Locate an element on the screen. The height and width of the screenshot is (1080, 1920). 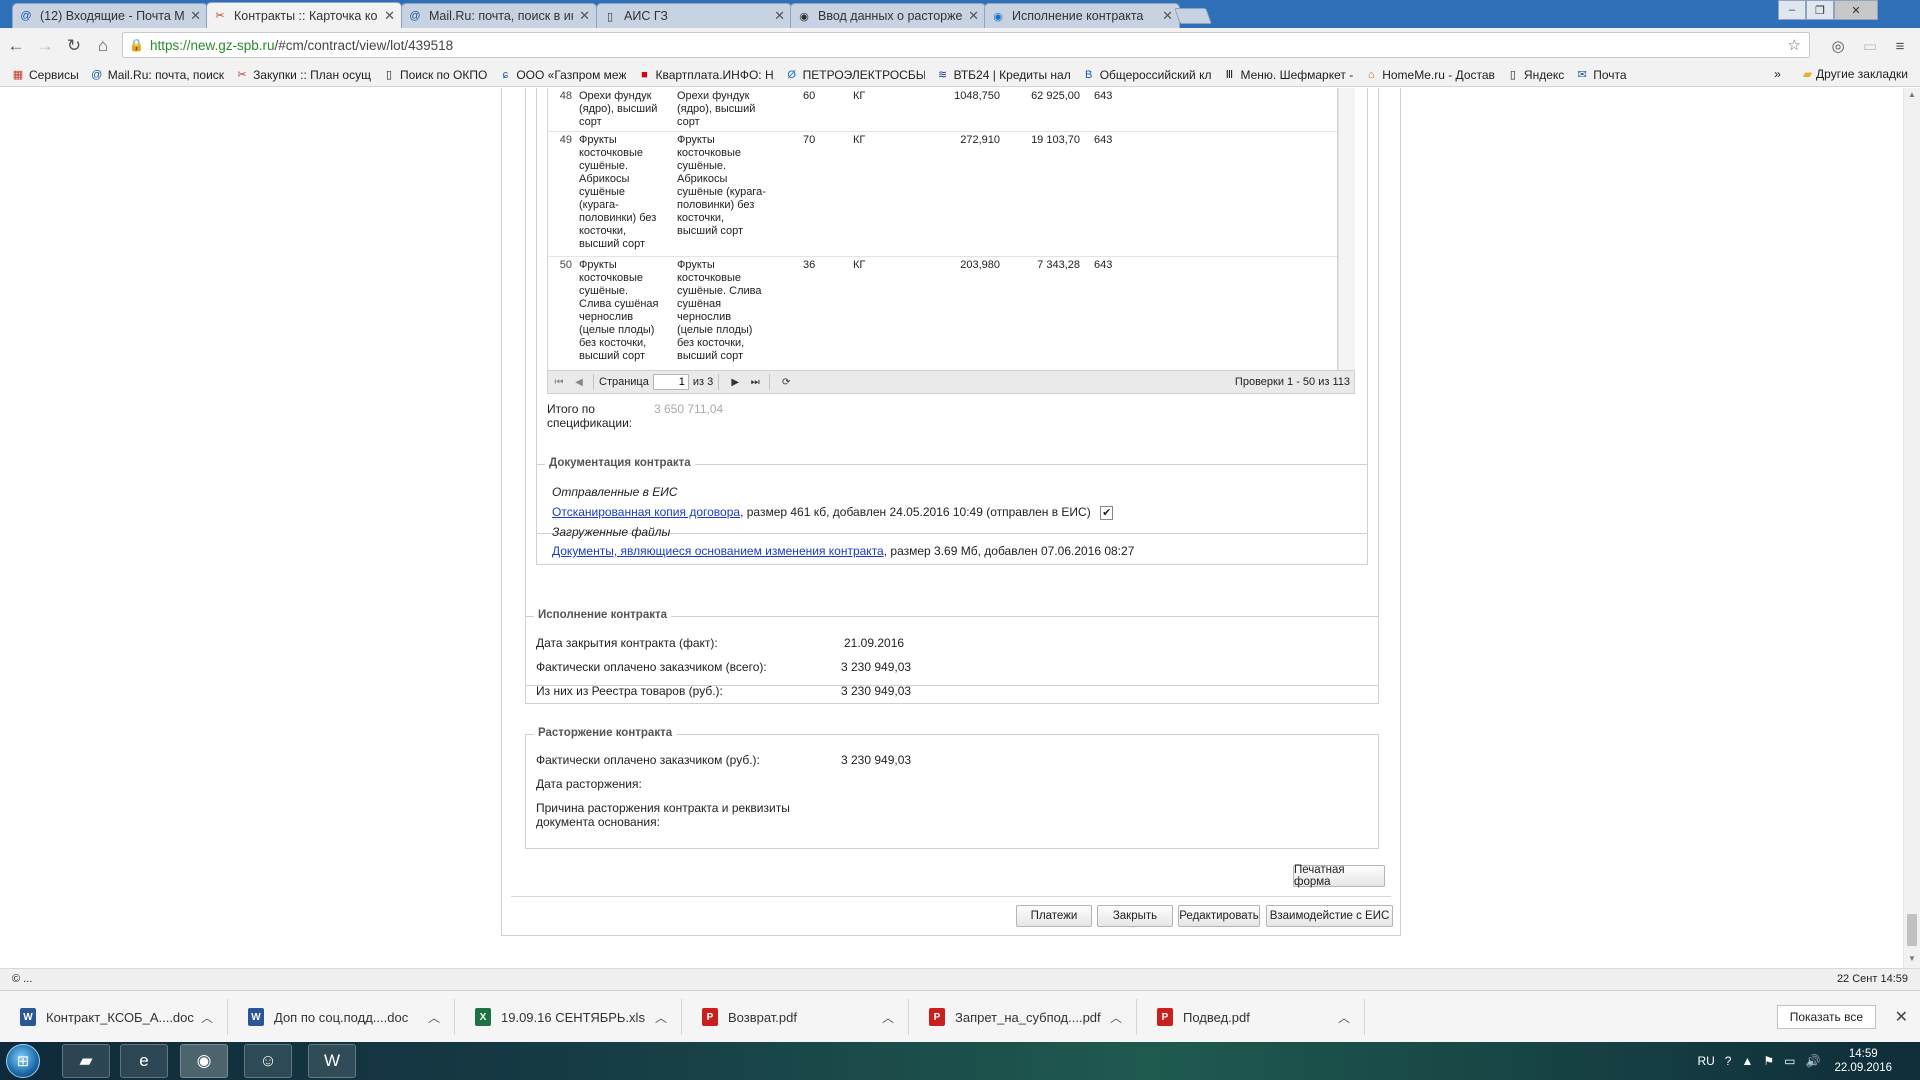
system-tray: RU ? ▲ ⚑ ▭ 🔊 14:59 22.09.2016 is located at coordinates (1808, 1061).